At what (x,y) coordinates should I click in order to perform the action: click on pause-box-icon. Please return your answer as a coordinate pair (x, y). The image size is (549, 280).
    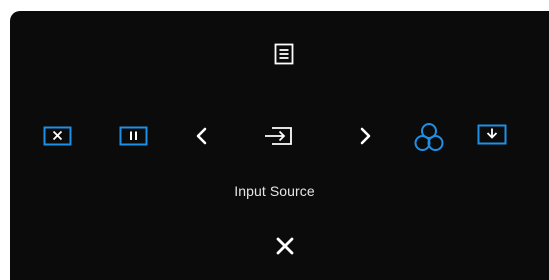
    Looking at the image, I should click on (133, 136).